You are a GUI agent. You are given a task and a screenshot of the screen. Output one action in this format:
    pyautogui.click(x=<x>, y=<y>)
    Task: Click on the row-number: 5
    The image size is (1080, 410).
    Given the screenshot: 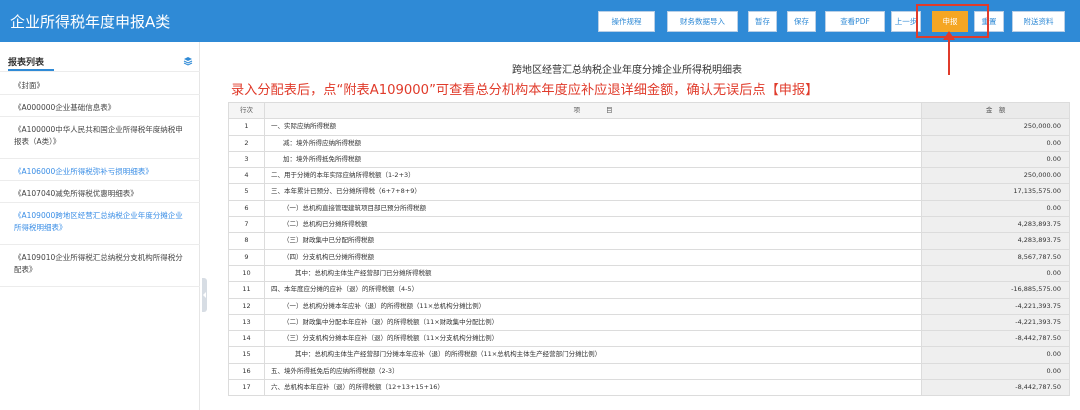 What is the action you would take?
    pyautogui.click(x=247, y=192)
    